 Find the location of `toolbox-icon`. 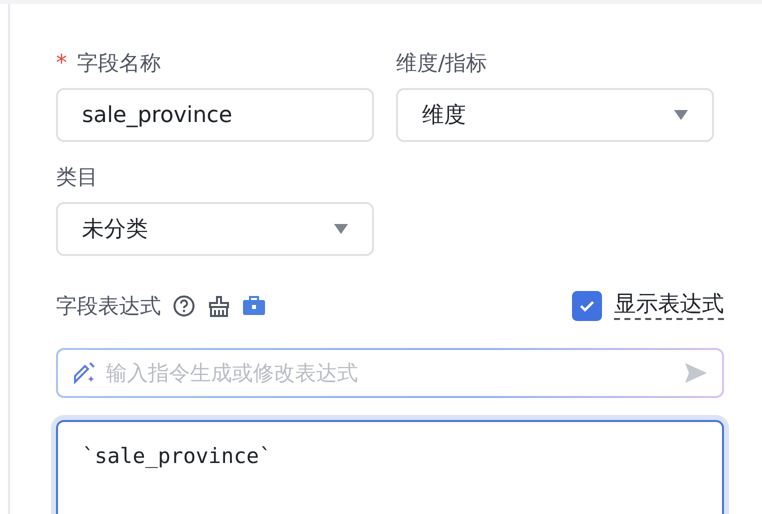

toolbox-icon is located at coordinates (254, 306).